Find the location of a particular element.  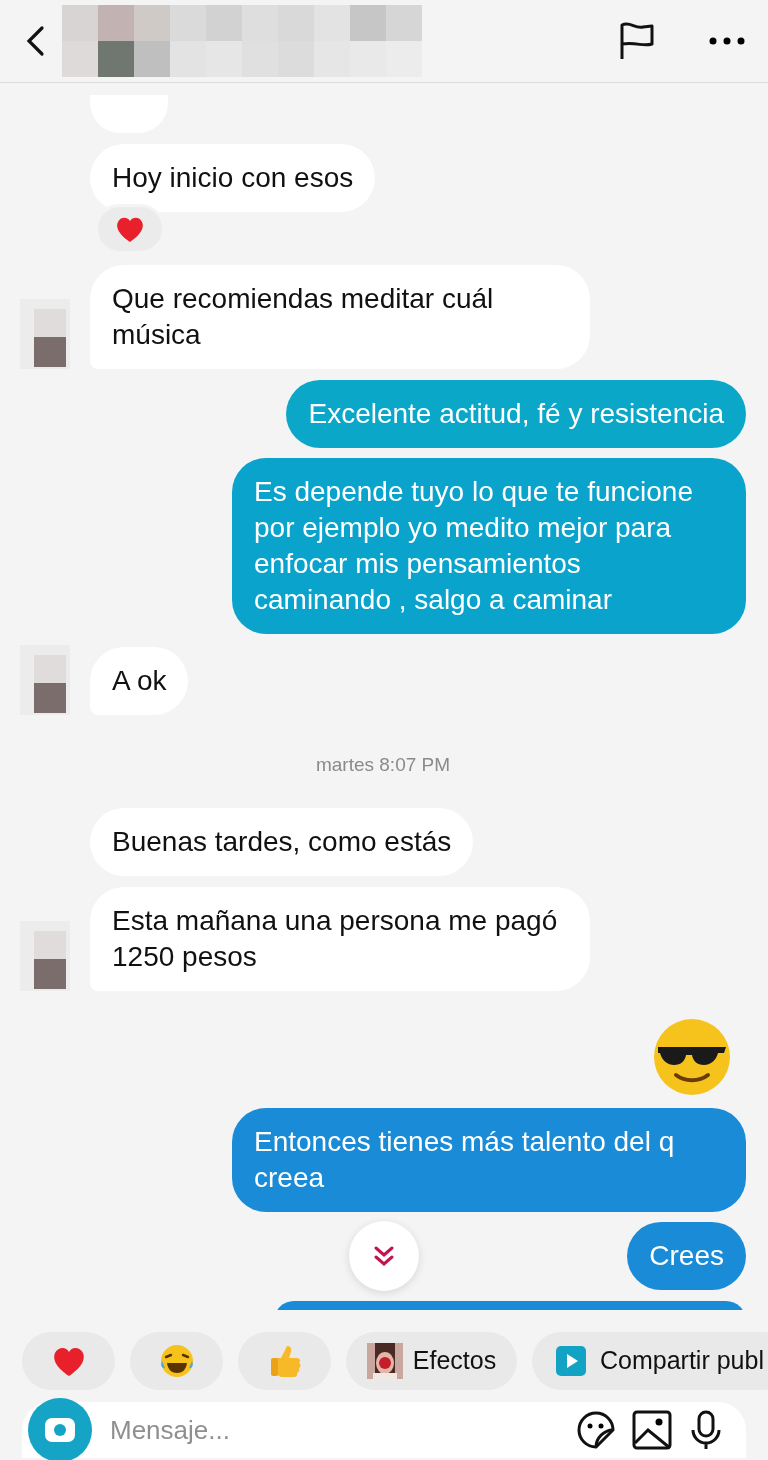

back-icon is located at coordinates (35, 41).